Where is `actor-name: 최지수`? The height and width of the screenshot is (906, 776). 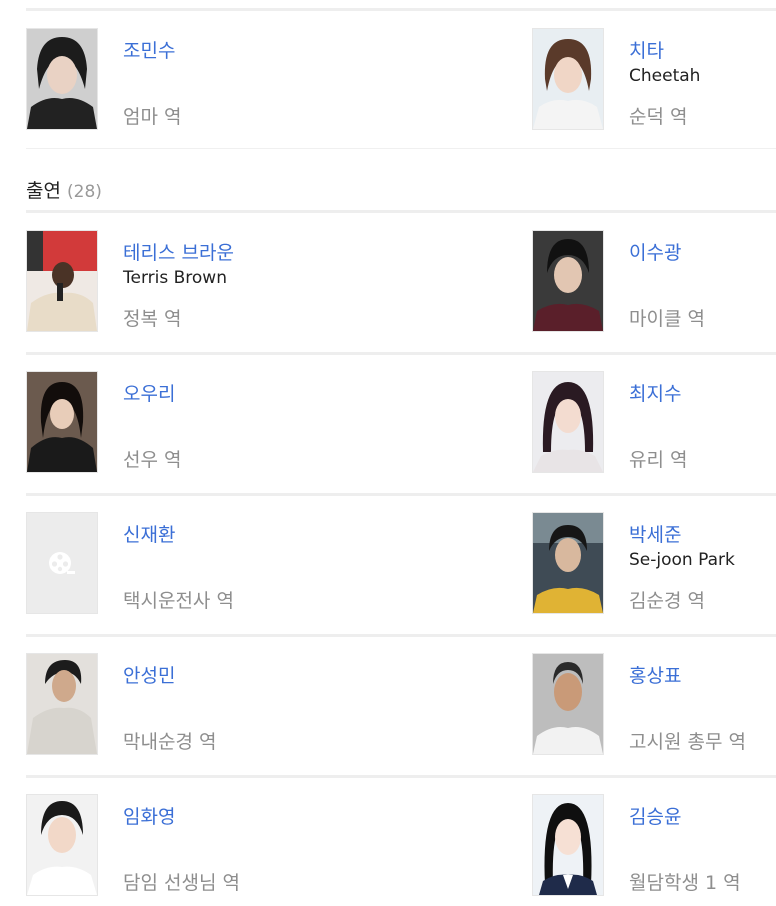
actor-name: 최지수 is located at coordinates (655, 392).